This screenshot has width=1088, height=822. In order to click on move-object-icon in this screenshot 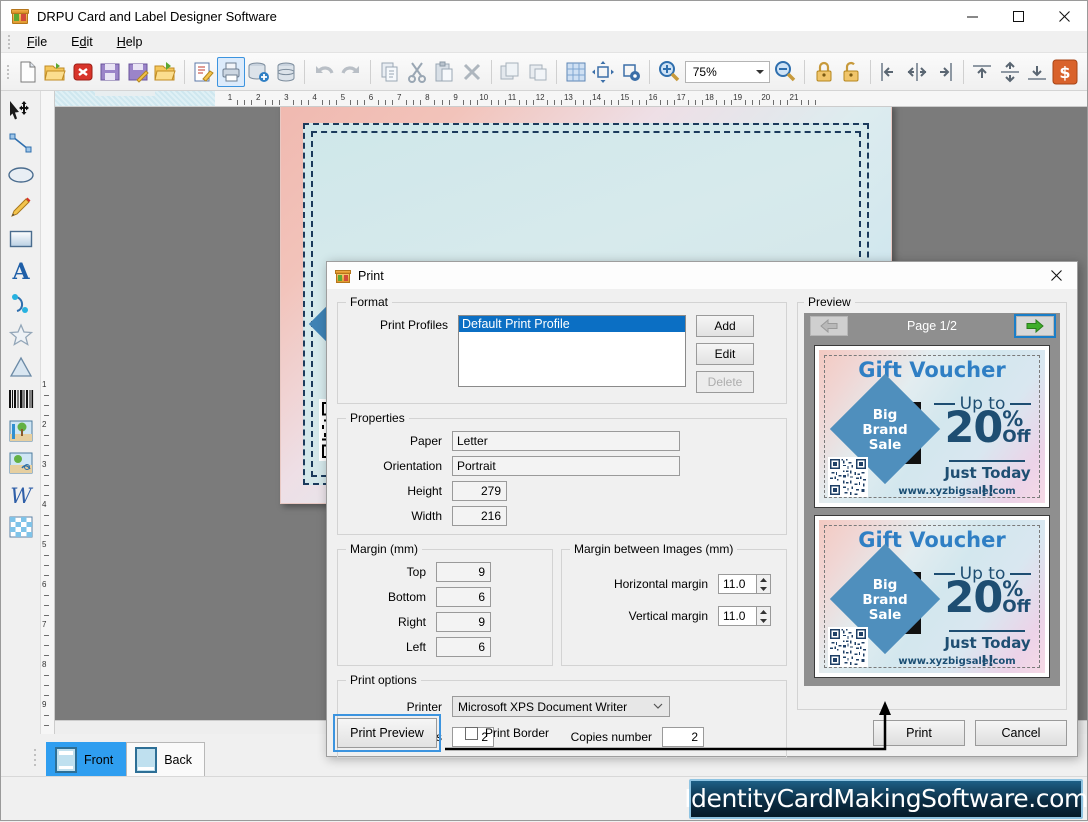, I will do `click(603, 72)`.